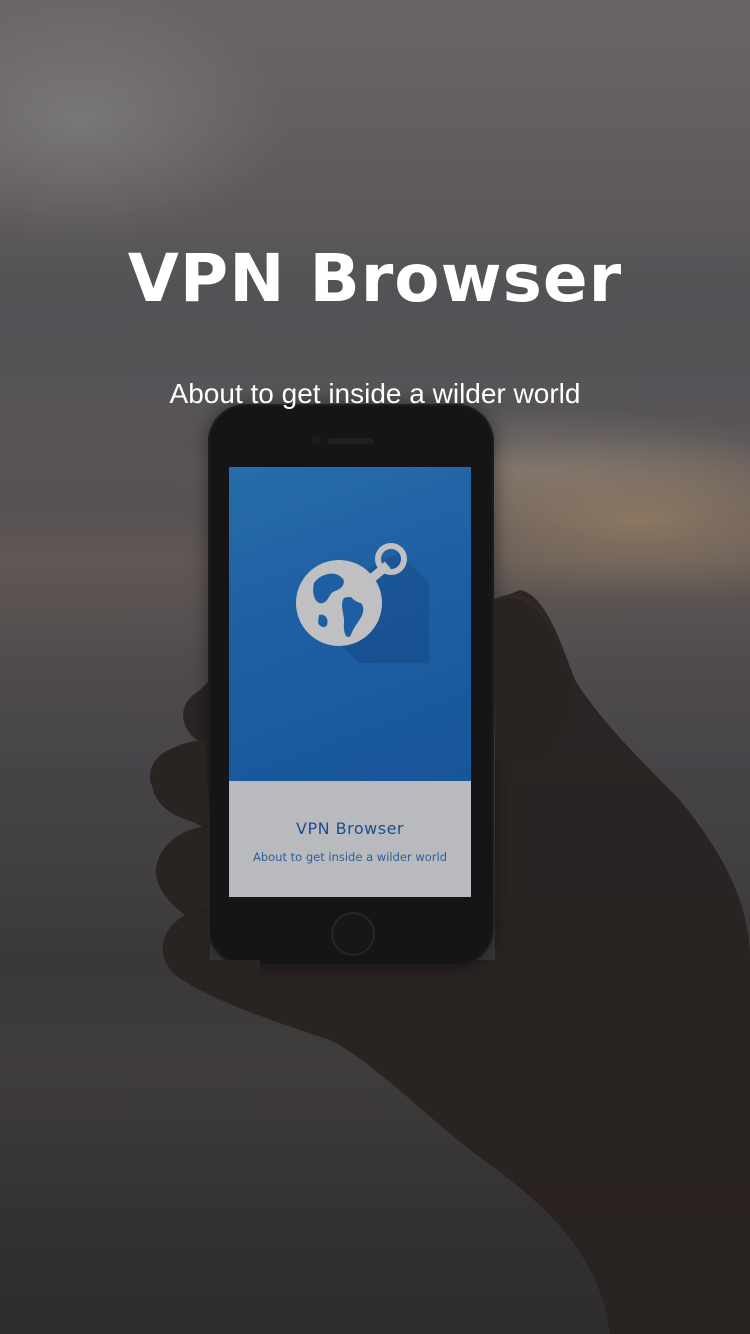 The width and height of the screenshot is (750, 1334). Describe the element at coordinates (369, 608) in the screenshot. I see `globe-anchor-icon` at that location.